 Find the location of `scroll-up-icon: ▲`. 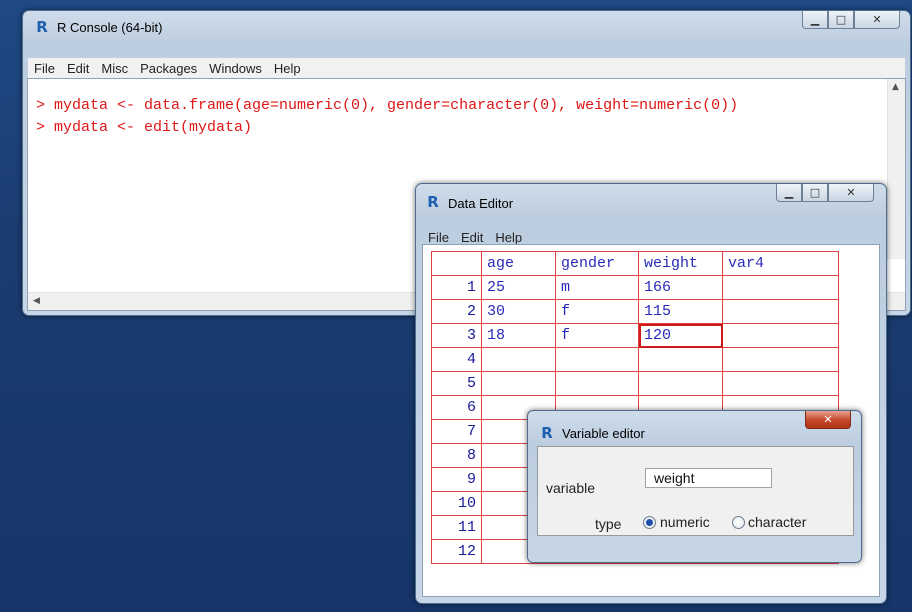

scroll-up-icon: ▲ is located at coordinates (895, 87).